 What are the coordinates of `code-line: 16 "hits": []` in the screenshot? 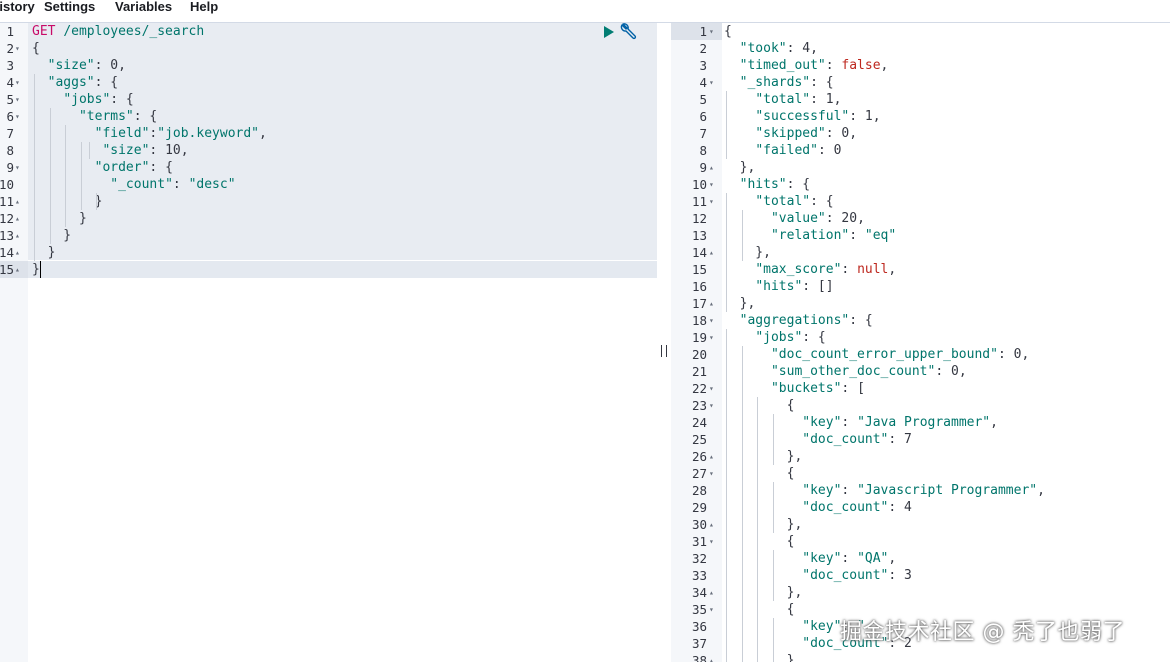 It's located at (920, 286).